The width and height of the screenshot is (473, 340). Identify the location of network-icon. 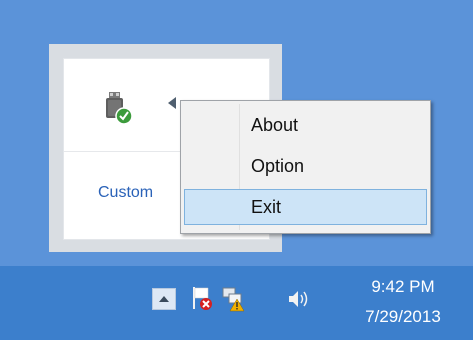
(234, 299).